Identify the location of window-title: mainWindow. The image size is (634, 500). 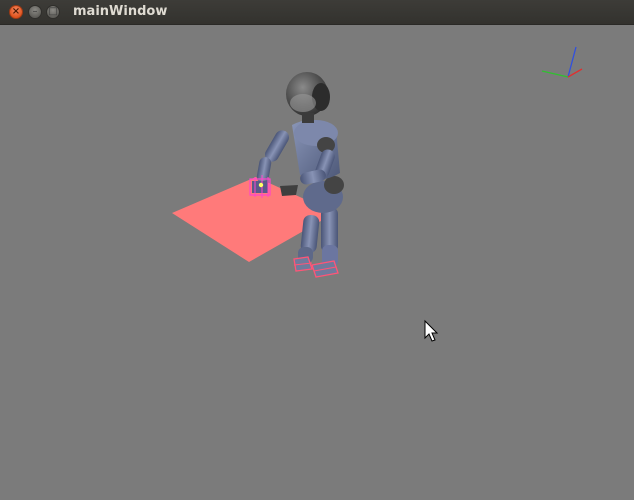
(120, 11).